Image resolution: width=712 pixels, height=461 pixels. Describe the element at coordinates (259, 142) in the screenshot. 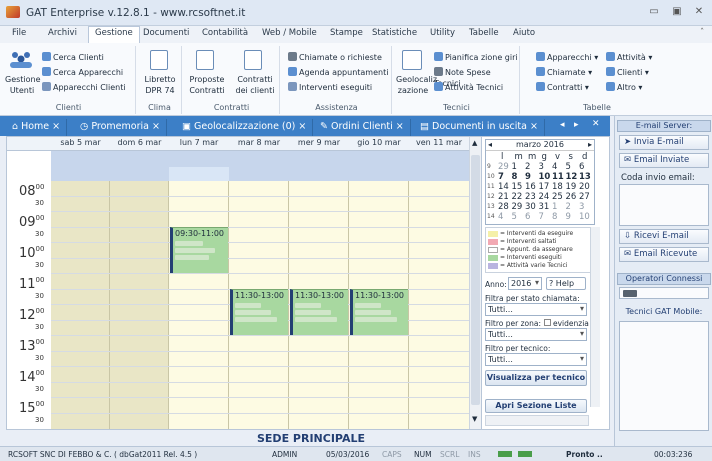

I see `day-header: mar 8 mar` at that location.